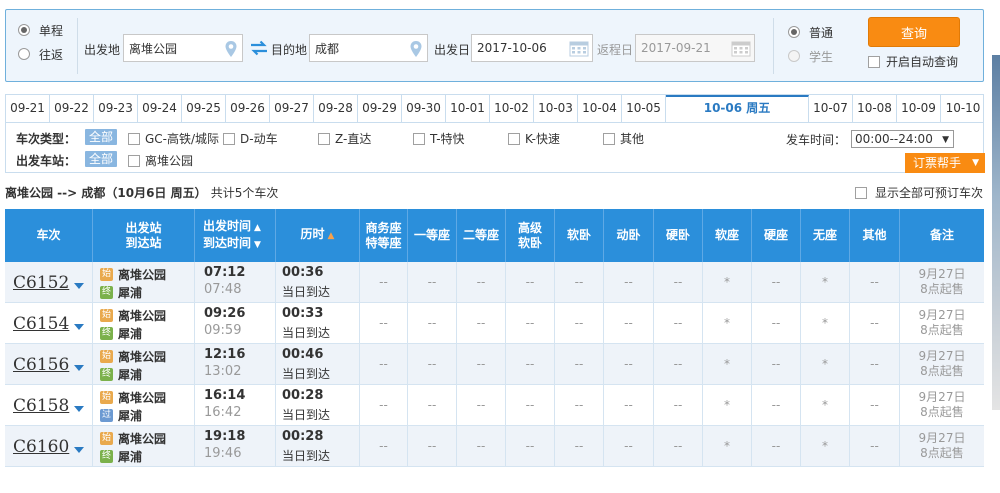 This screenshot has height=493, width=1000. I want to click on date-tab: 10-10, so click(963, 109).